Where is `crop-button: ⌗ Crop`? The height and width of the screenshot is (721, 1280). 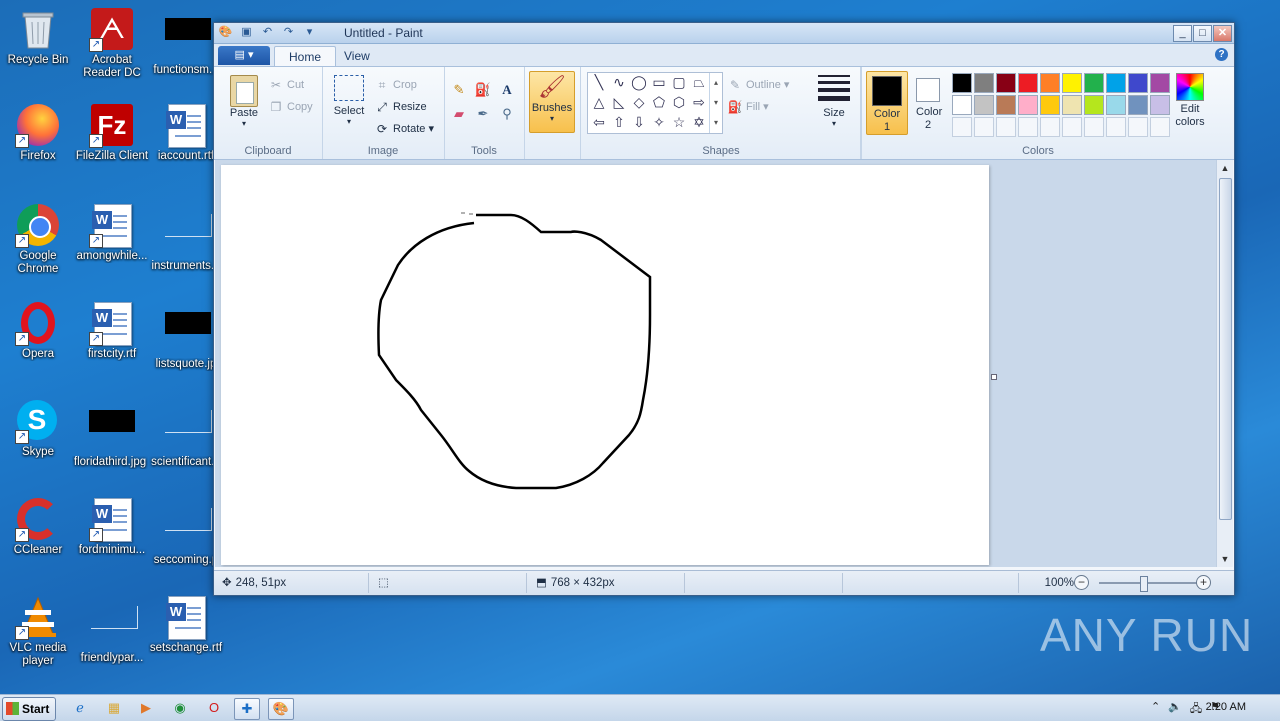
crop-button: ⌗ Crop is located at coordinates (395, 85).